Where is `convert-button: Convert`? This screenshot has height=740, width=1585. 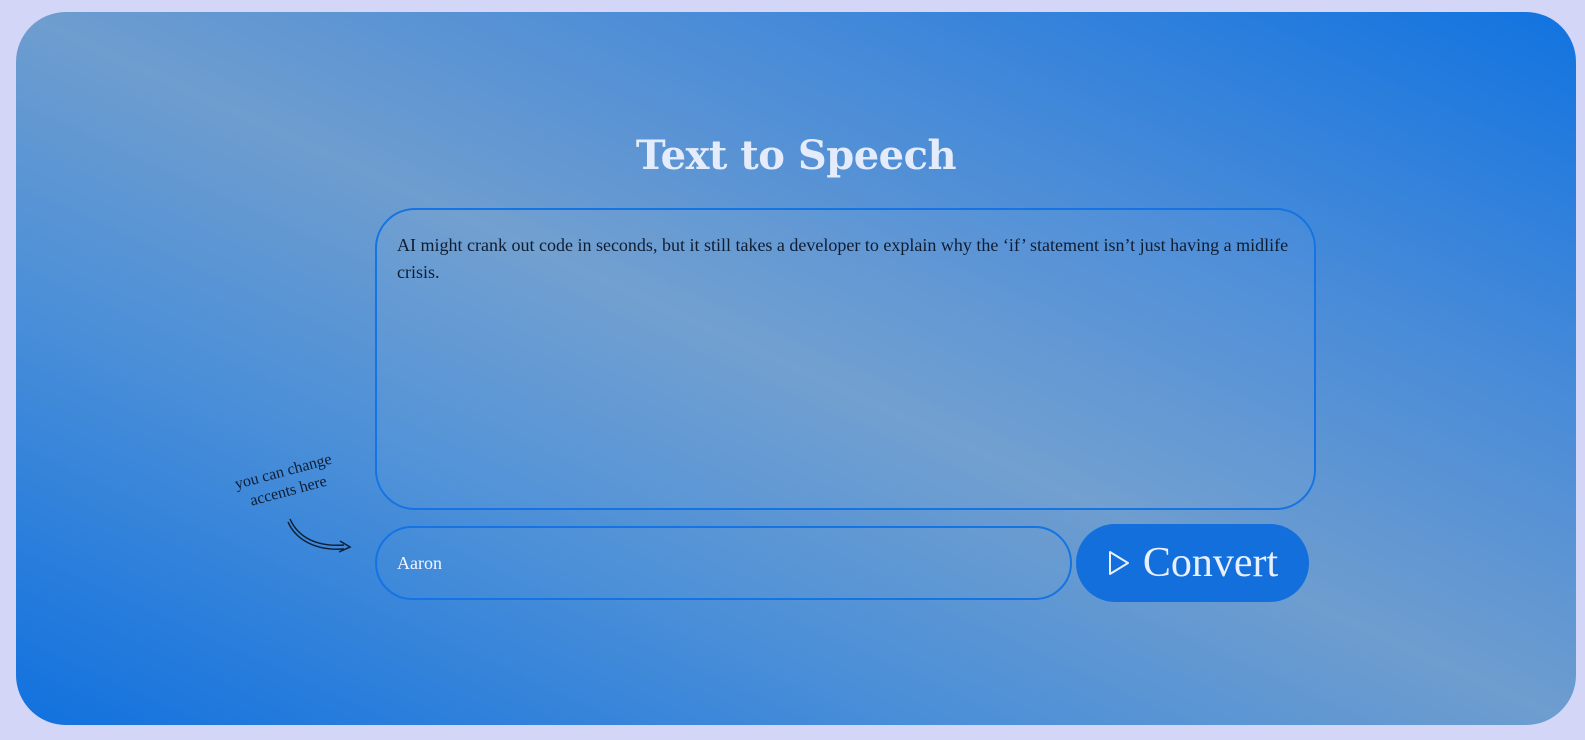 convert-button: Convert is located at coordinates (1192, 563).